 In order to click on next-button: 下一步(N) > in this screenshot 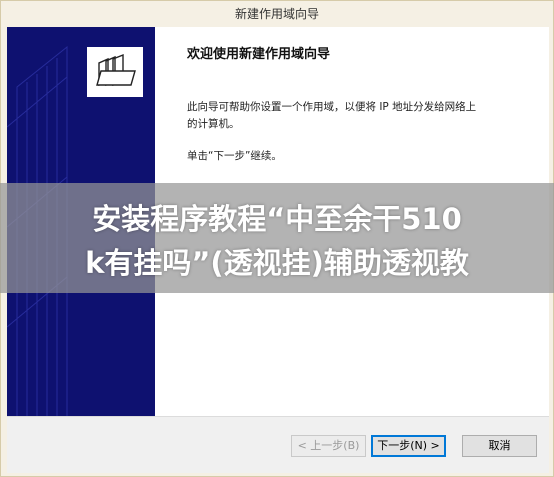, I will do `click(408, 446)`.